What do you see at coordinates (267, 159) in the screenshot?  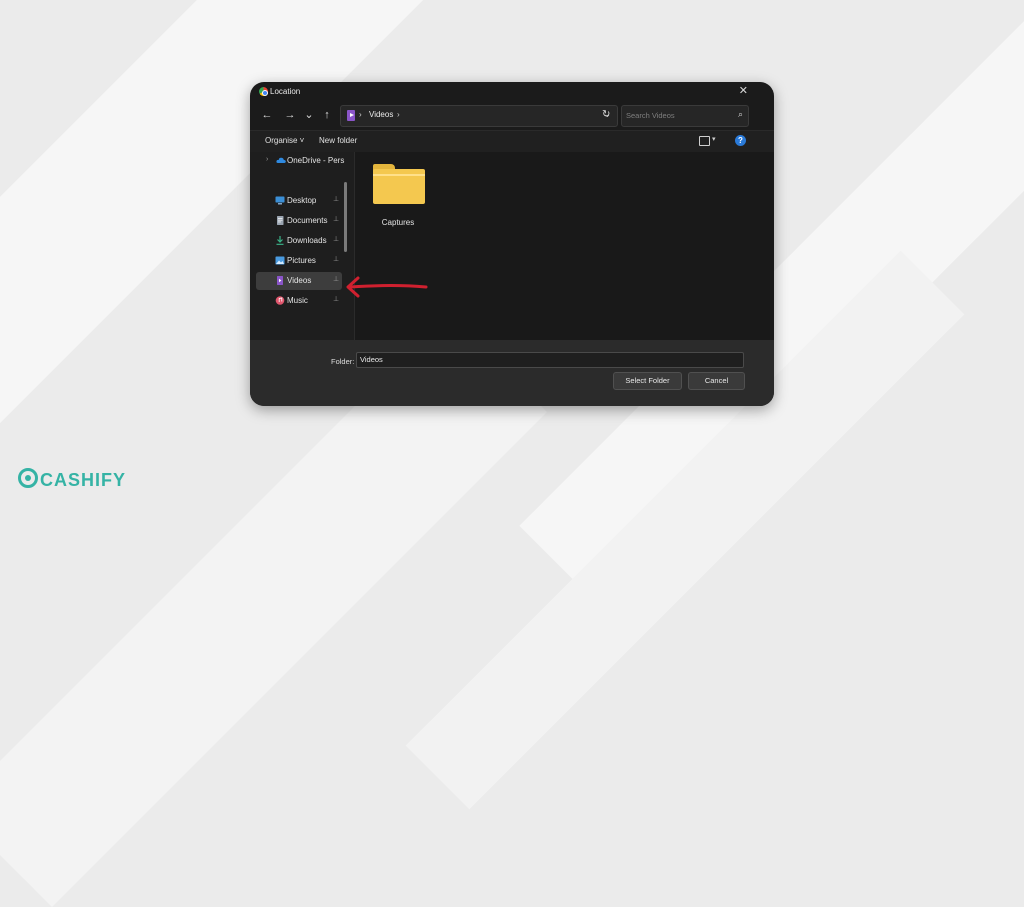 I see `expand-chevron-icon: ›` at bounding box center [267, 159].